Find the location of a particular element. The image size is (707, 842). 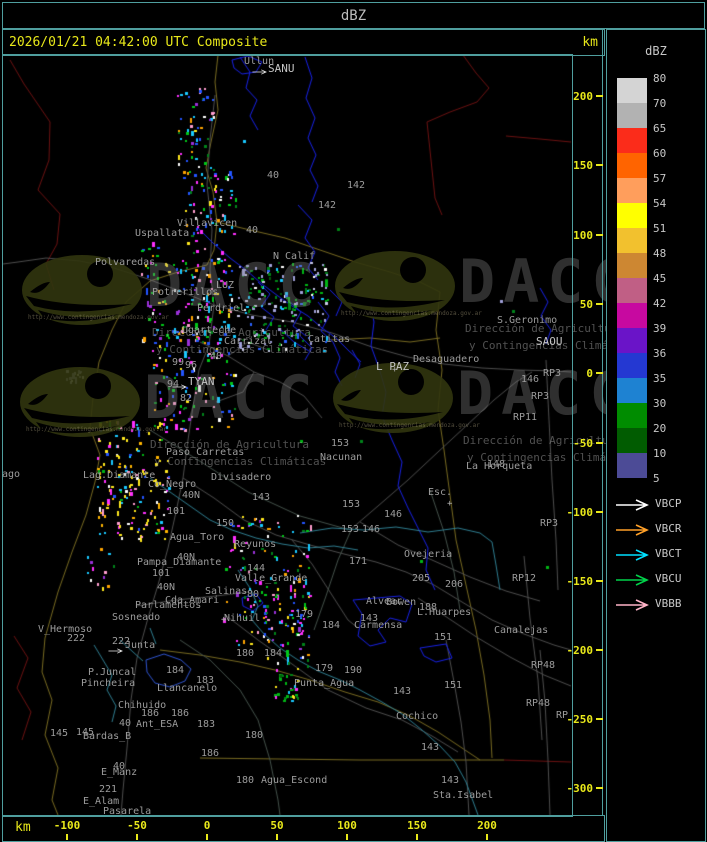

km-unit-top: km is located at coordinates (590, 42).